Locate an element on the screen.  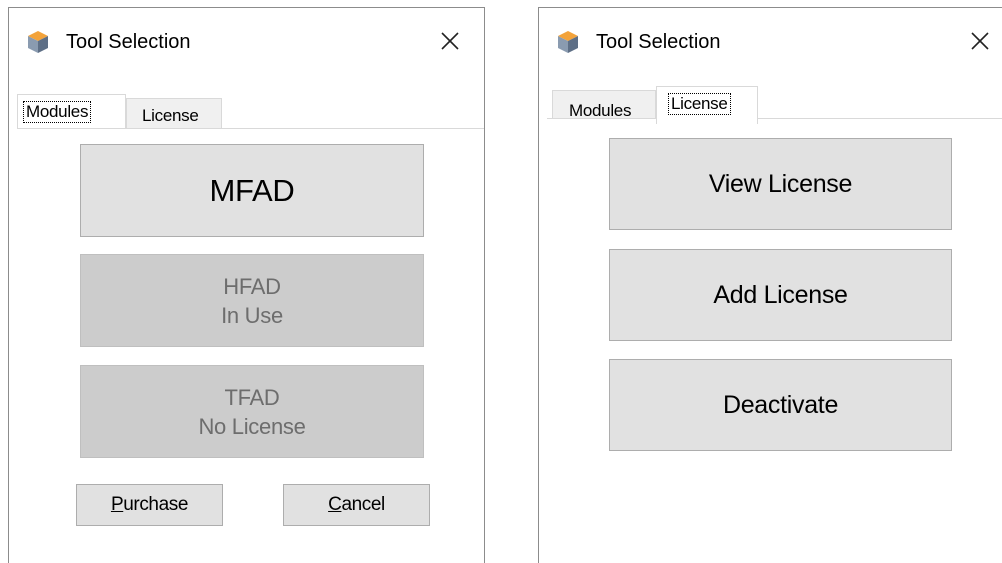
cancel-button: Cancel is located at coordinates (356, 505).